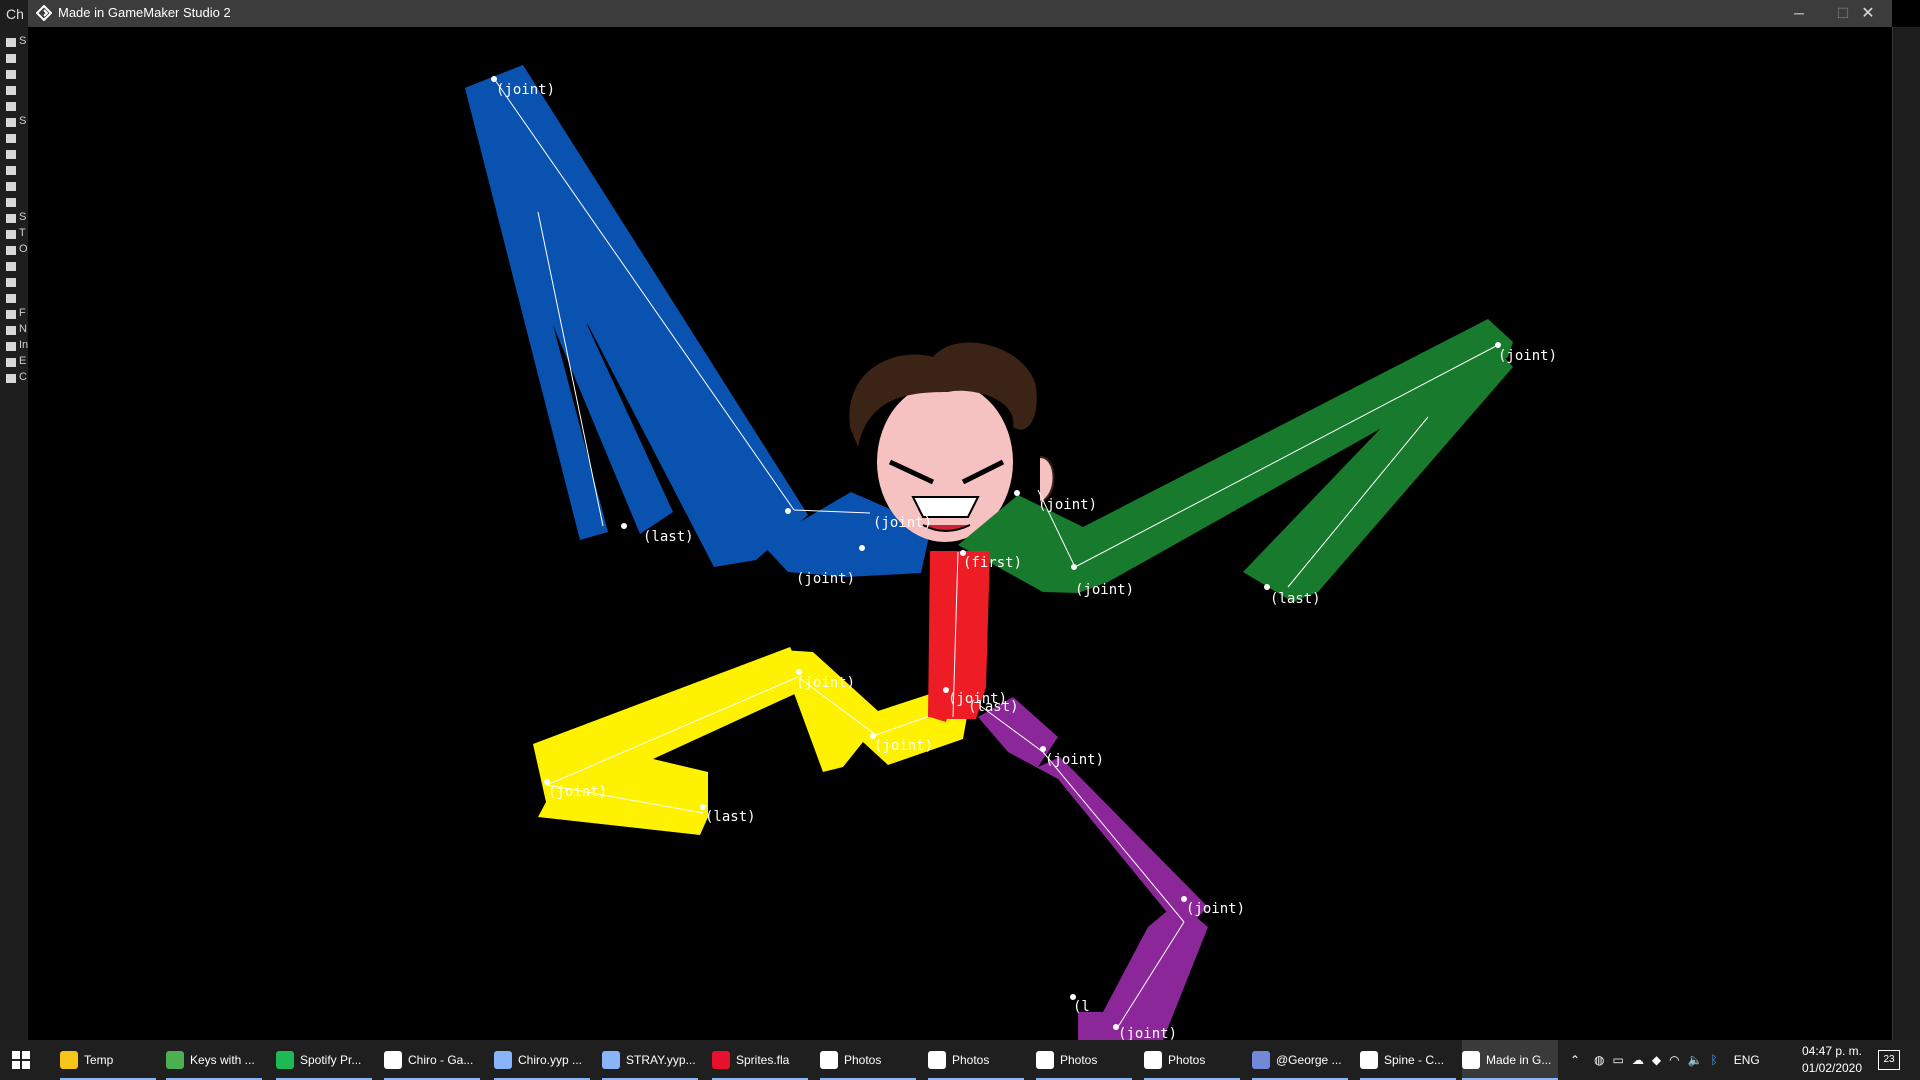  What do you see at coordinates (1104, 590) in the screenshot?
I see `green-label-2: (joint)` at bounding box center [1104, 590].